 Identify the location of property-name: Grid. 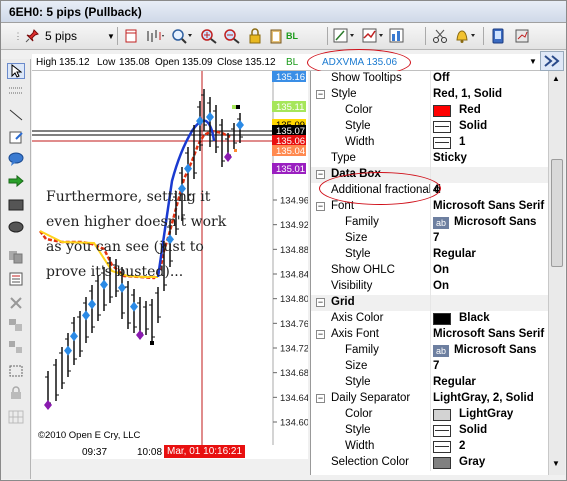
(343, 302).